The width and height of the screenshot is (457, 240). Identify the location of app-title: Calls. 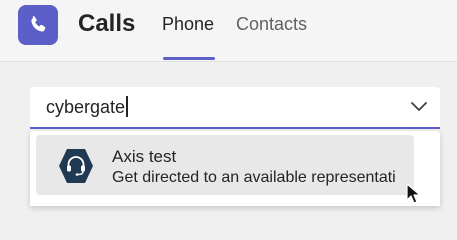
(107, 23).